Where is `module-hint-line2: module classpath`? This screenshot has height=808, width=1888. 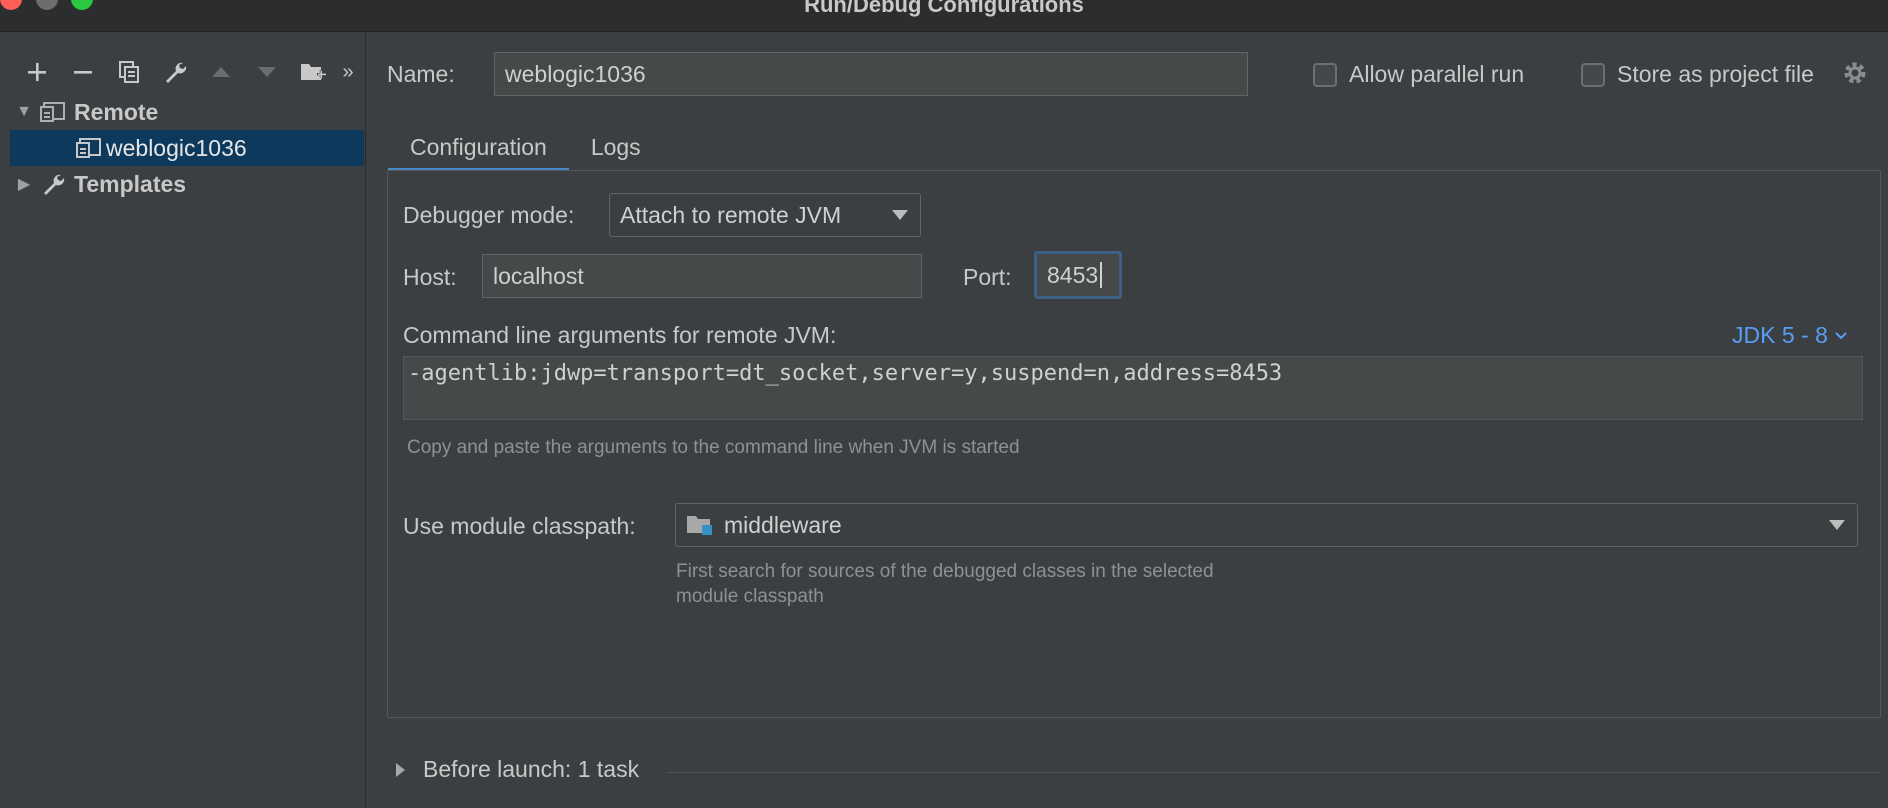 module-hint-line2: module classpath is located at coordinates (750, 596).